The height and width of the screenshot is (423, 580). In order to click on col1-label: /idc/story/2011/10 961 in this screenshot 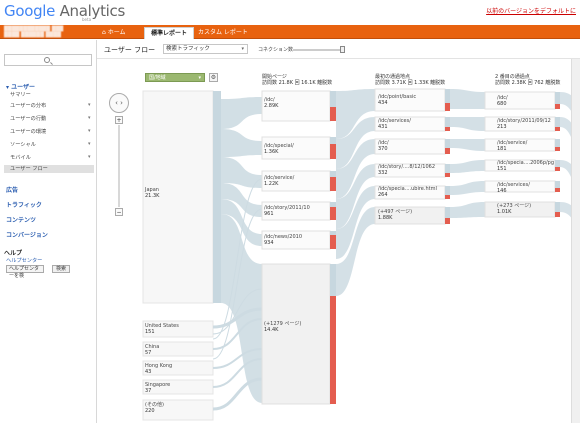, I will do `click(287, 211)`.